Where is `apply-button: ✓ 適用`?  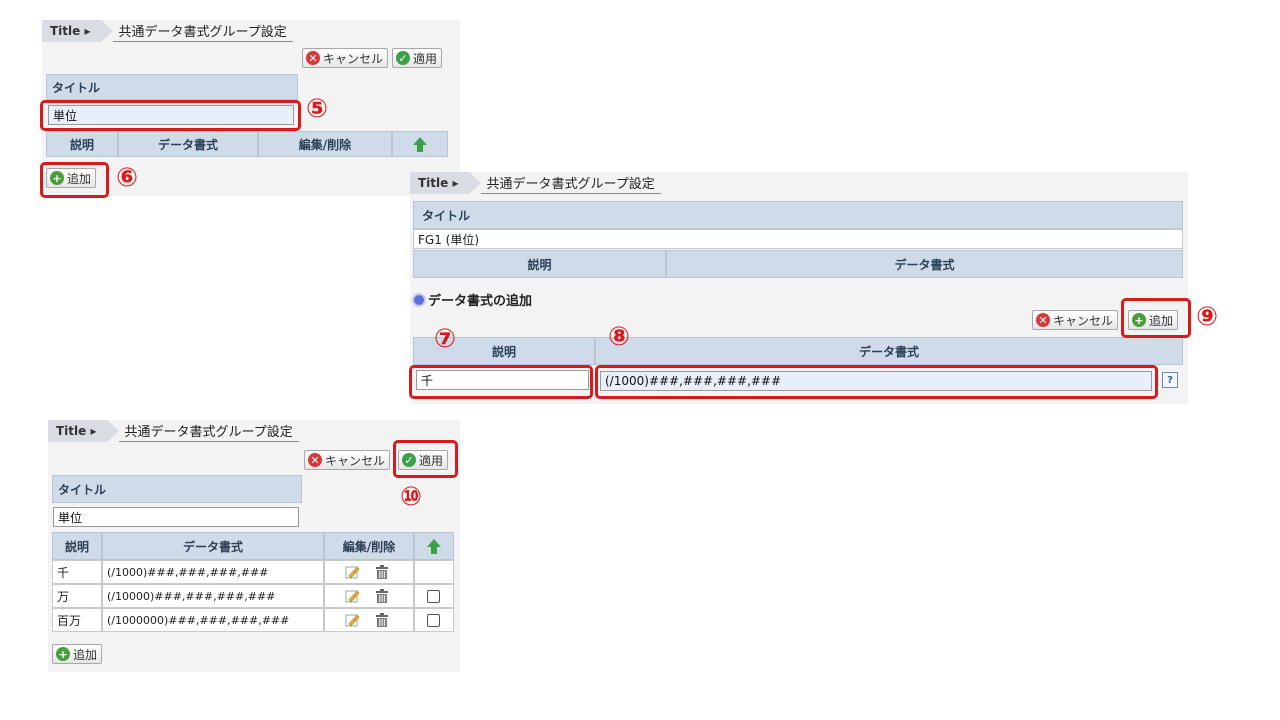
apply-button: ✓ 適用 is located at coordinates (417, 58).